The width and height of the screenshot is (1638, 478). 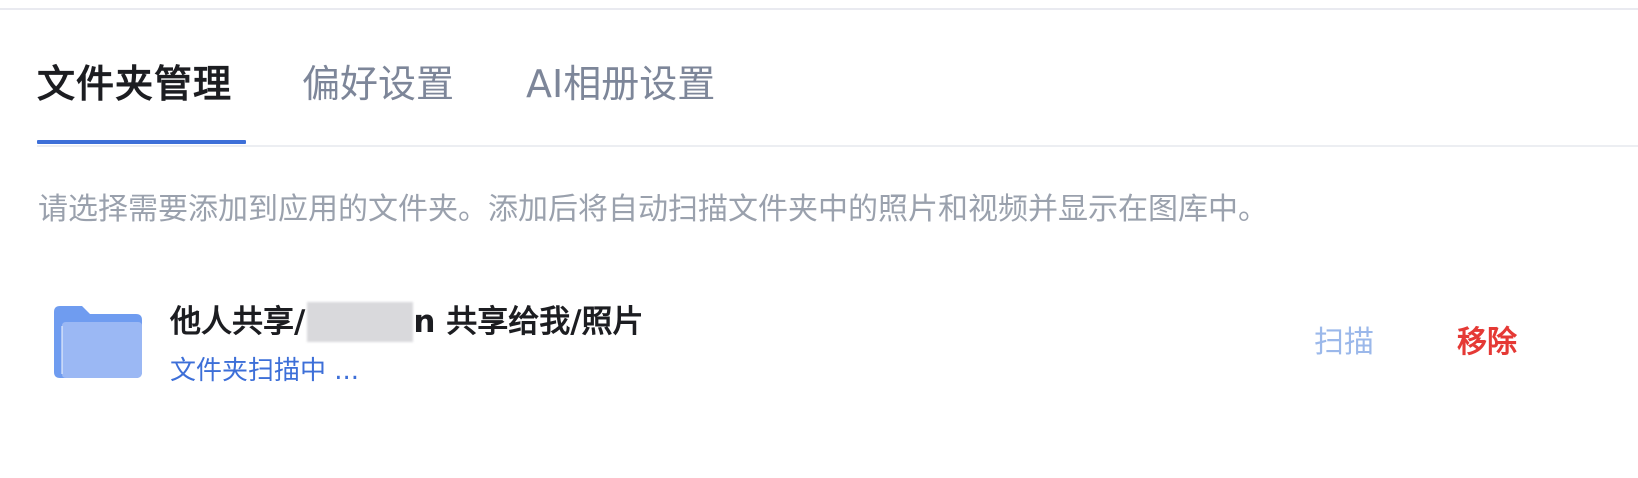 What do you see at coordinates (98, 342) in the screenshot?
I see `folder-icon` at bounding box center [98, 342].